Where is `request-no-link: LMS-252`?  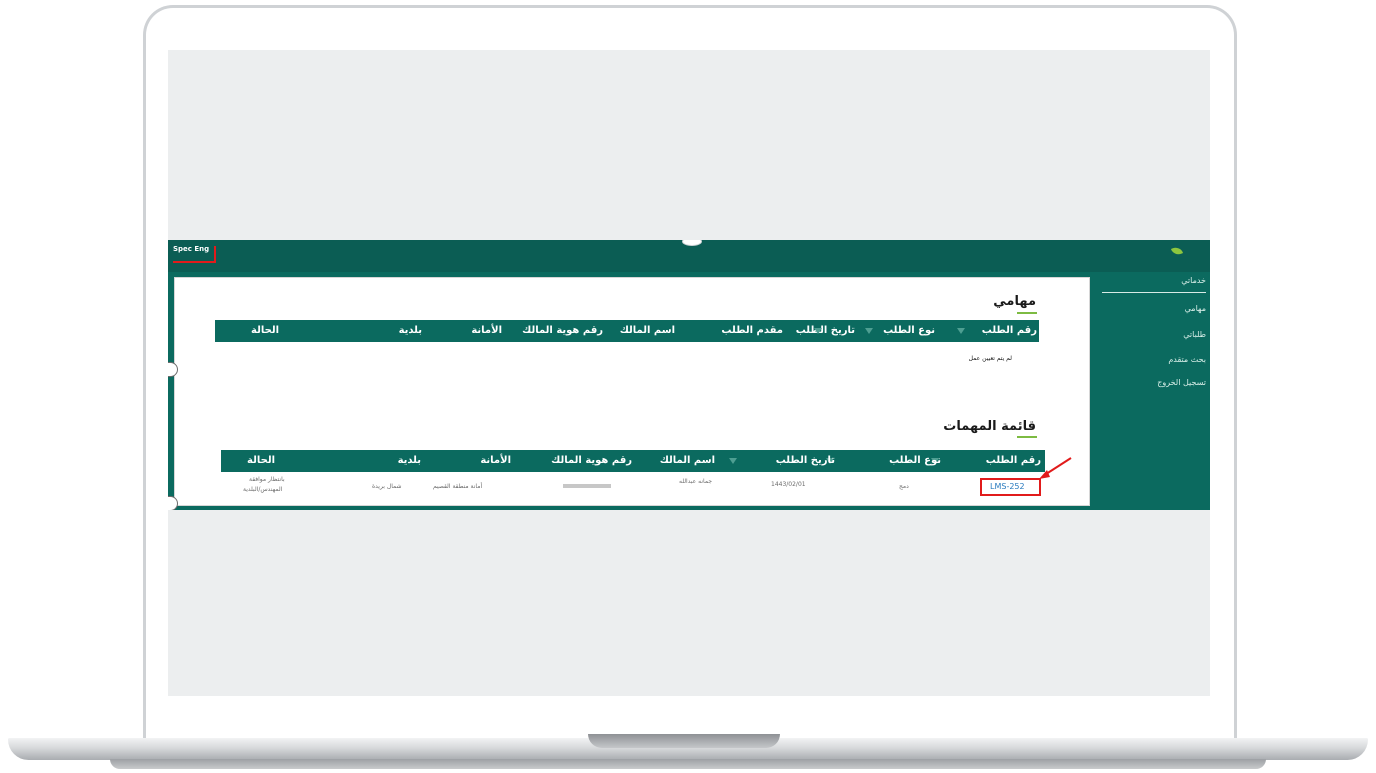
request-no-link: LMS-252 is located at coordinates (1007, 486).